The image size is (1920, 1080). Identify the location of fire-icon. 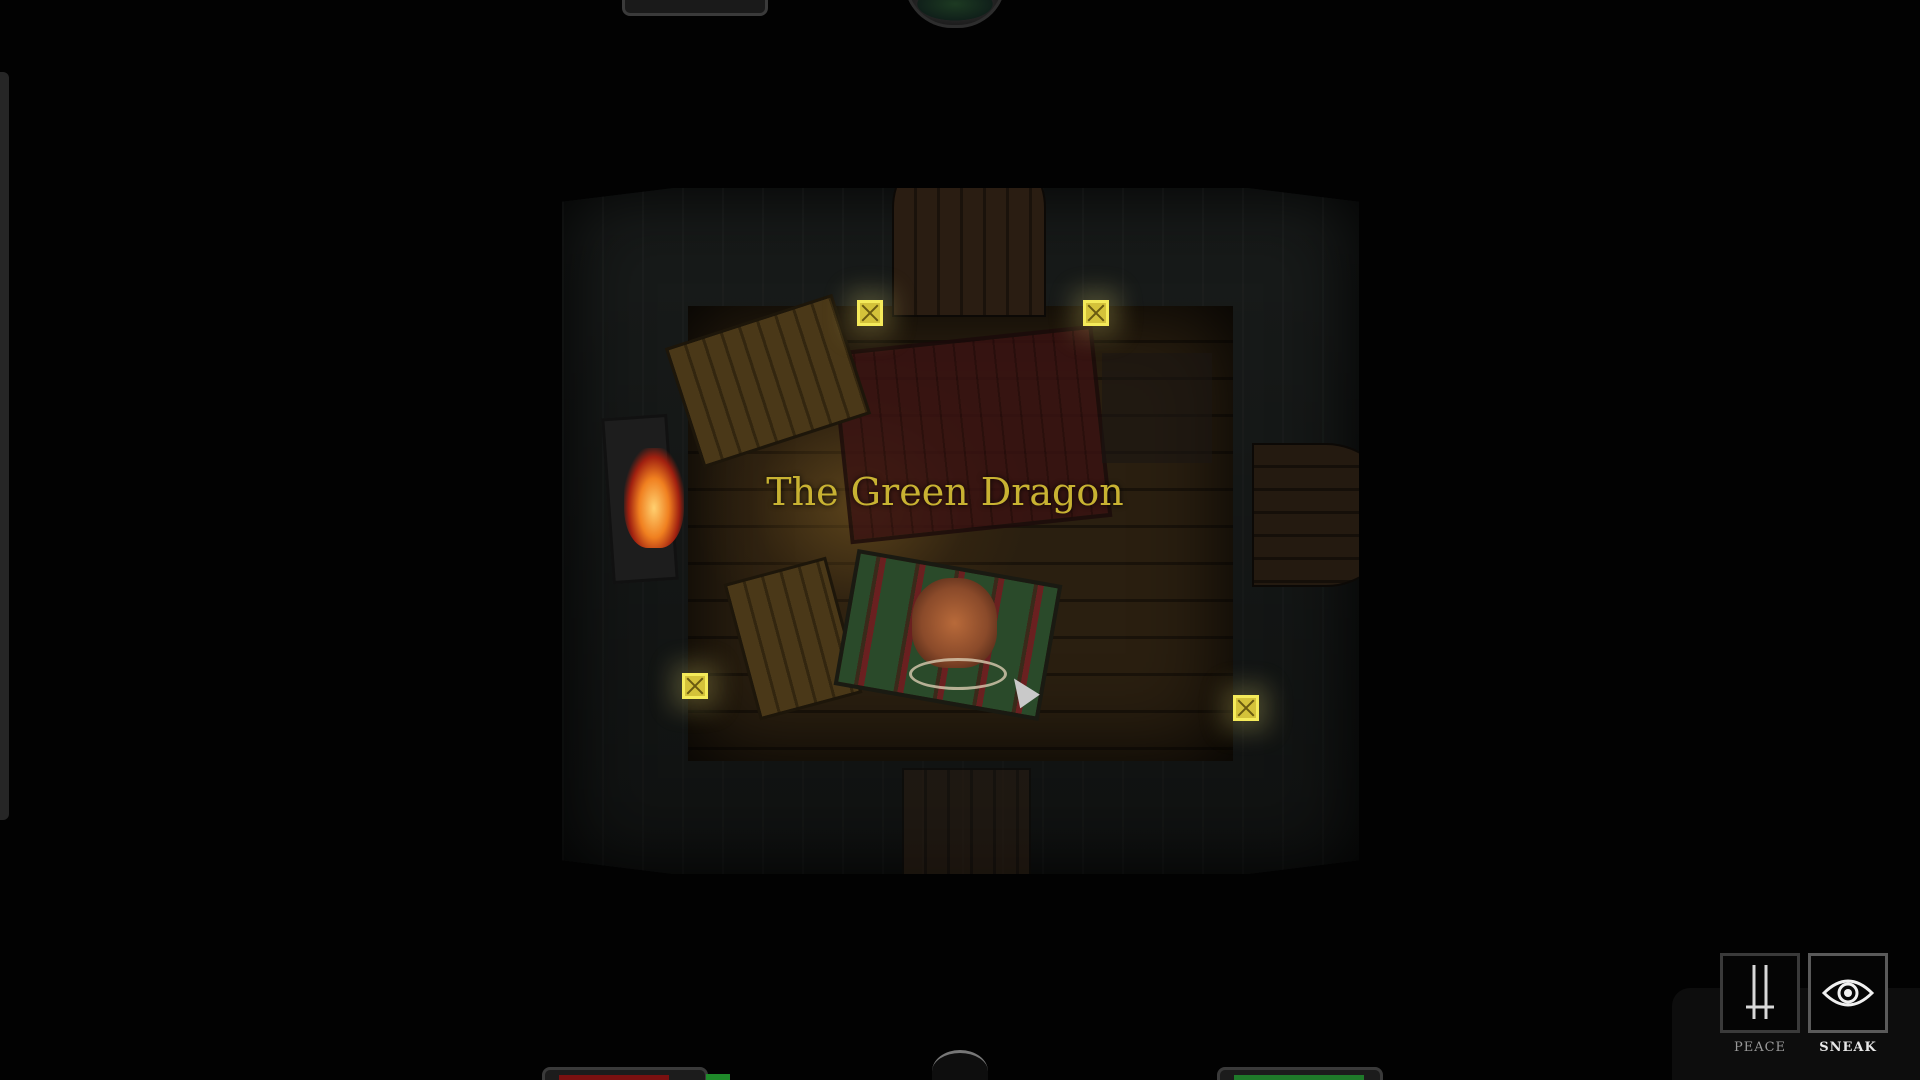
(654, 498).